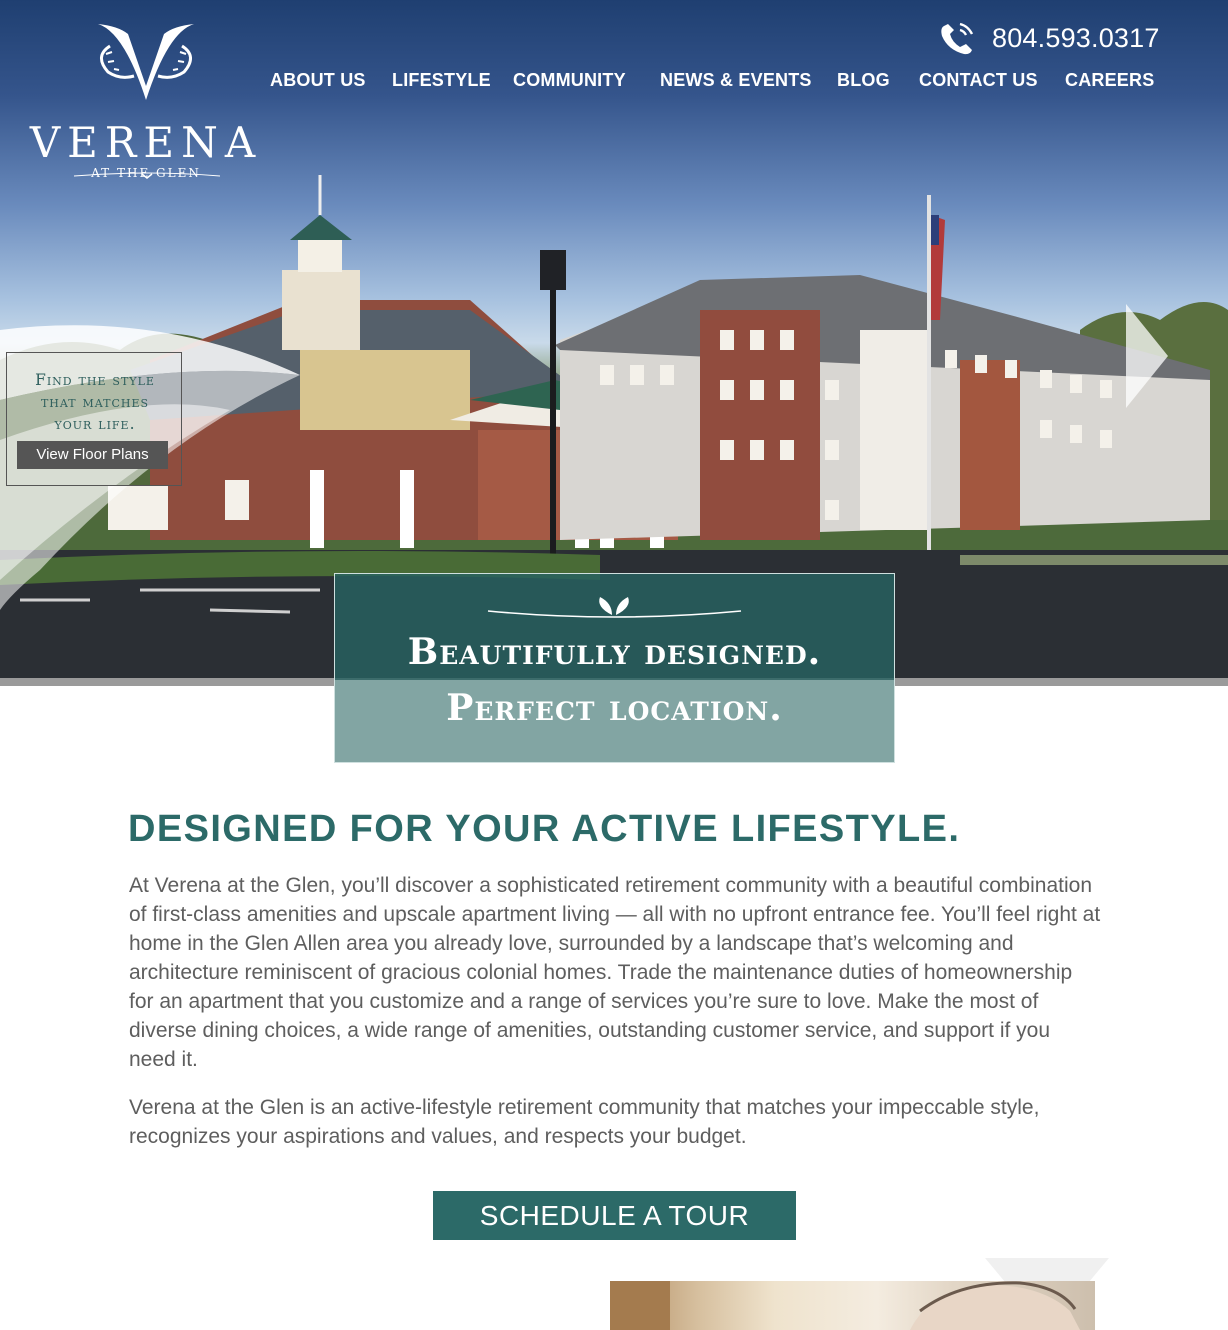 The height and width of the screenshot is (1330, 1228). Describe the element at coordinates (441, 80) in the screenshot. I see `nav-lifestyle: LIFESTYLE` at that location.